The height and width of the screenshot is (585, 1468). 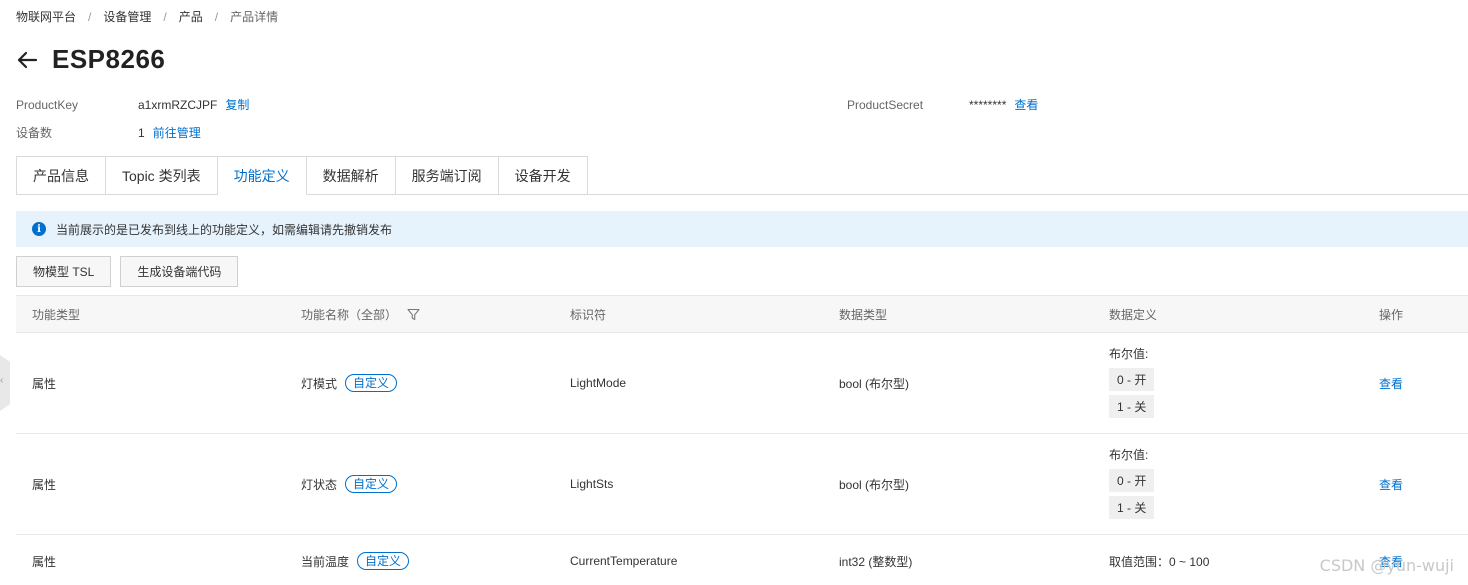 I want to click on page-header: ESP8266, so click(x=90, y=59).